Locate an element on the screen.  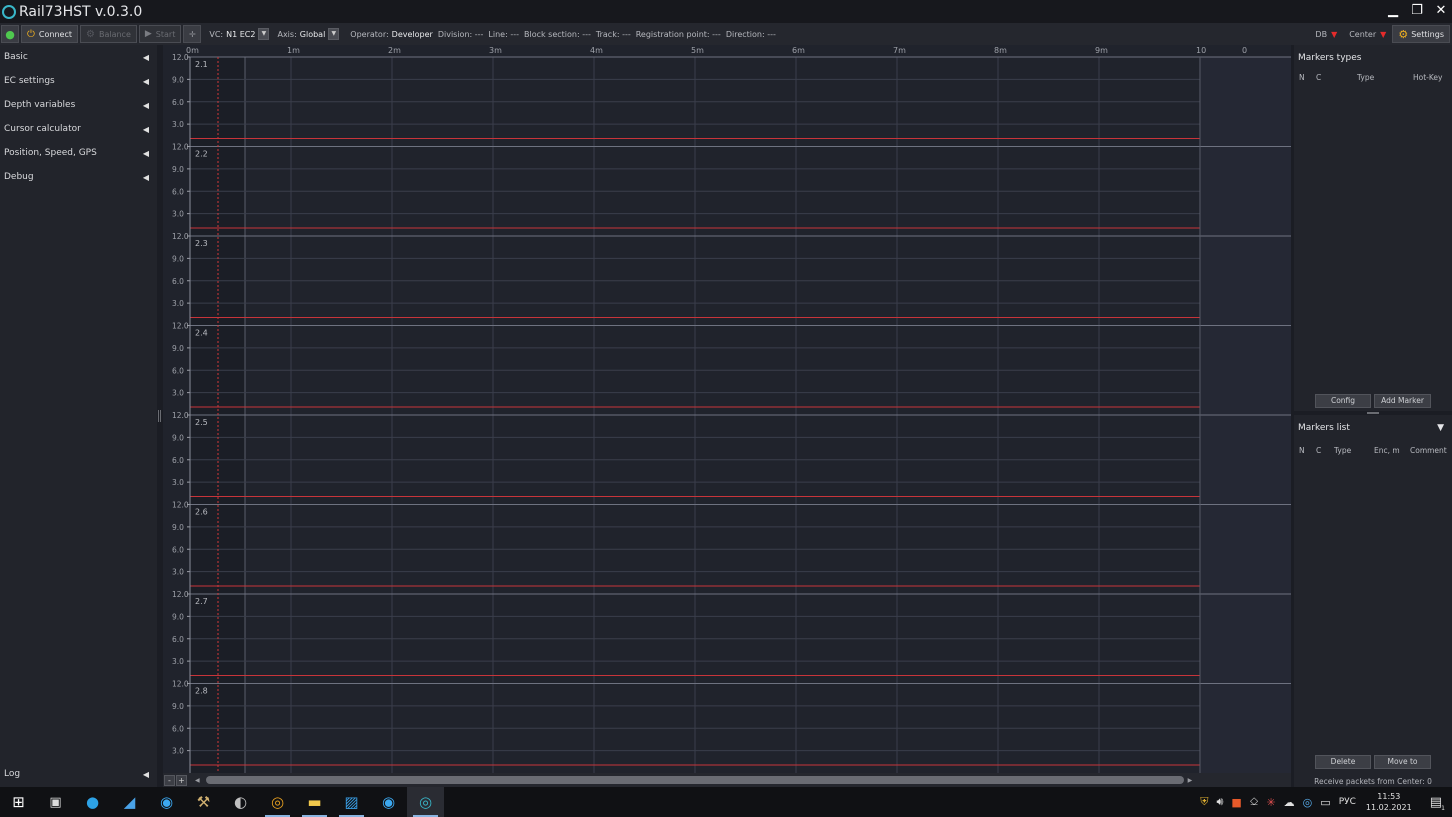
scrollbar-thumb is located at coordinates (694, 780).